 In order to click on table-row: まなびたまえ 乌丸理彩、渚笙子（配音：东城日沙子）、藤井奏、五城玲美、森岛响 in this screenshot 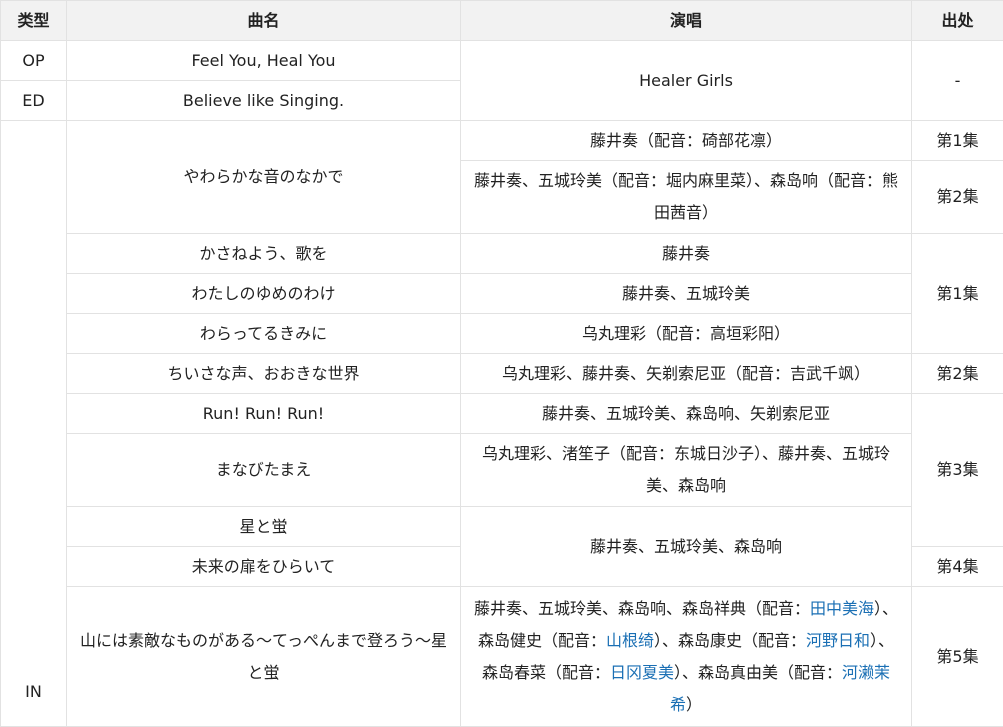, I will do `click(502, 470)`.